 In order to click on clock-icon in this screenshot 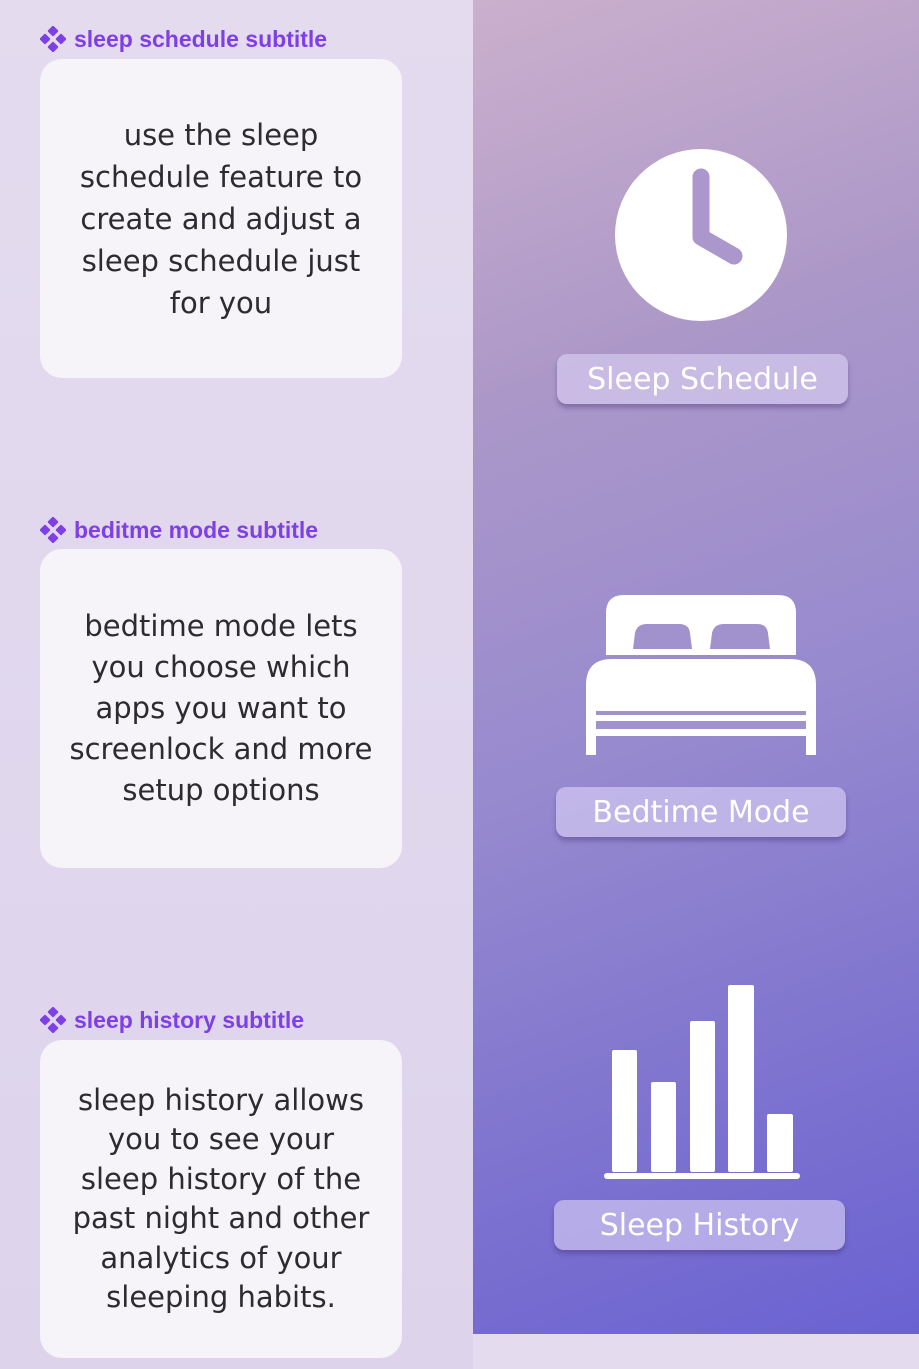, I will do `click(701, 235)`.